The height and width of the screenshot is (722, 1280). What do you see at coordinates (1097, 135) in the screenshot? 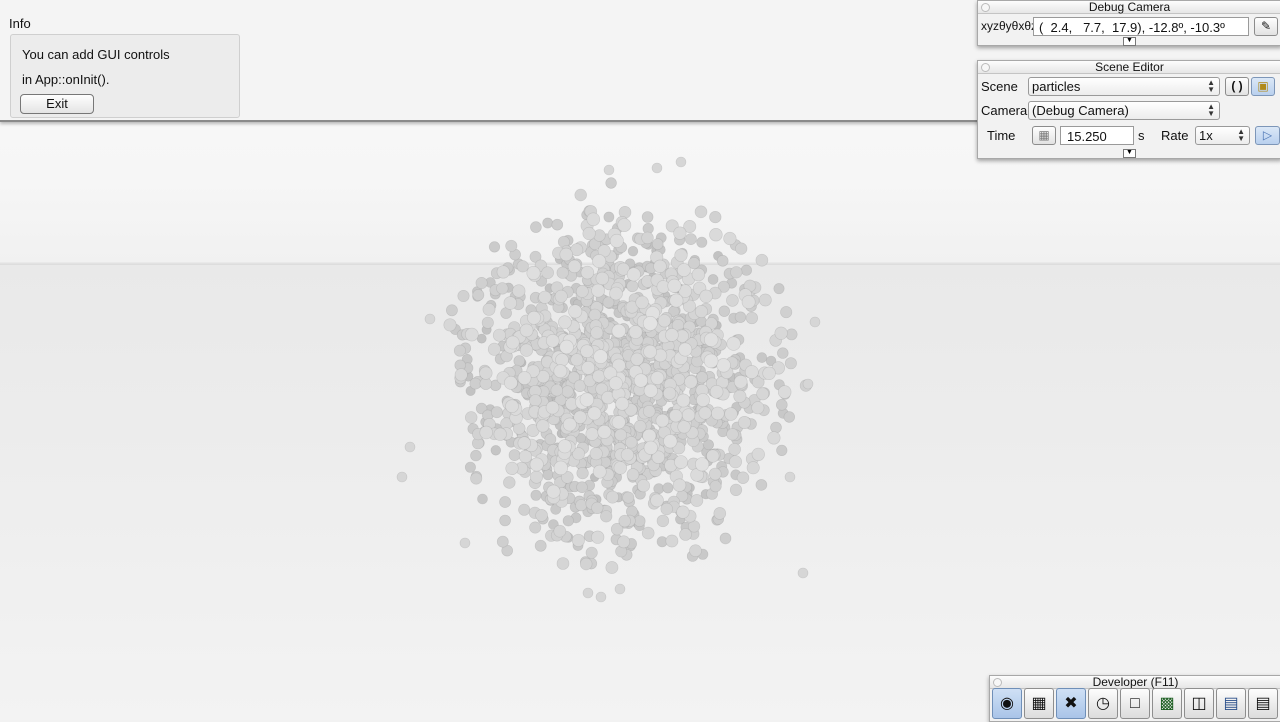
I see `time-field: 15.250` at bounding box center [1097, 135].